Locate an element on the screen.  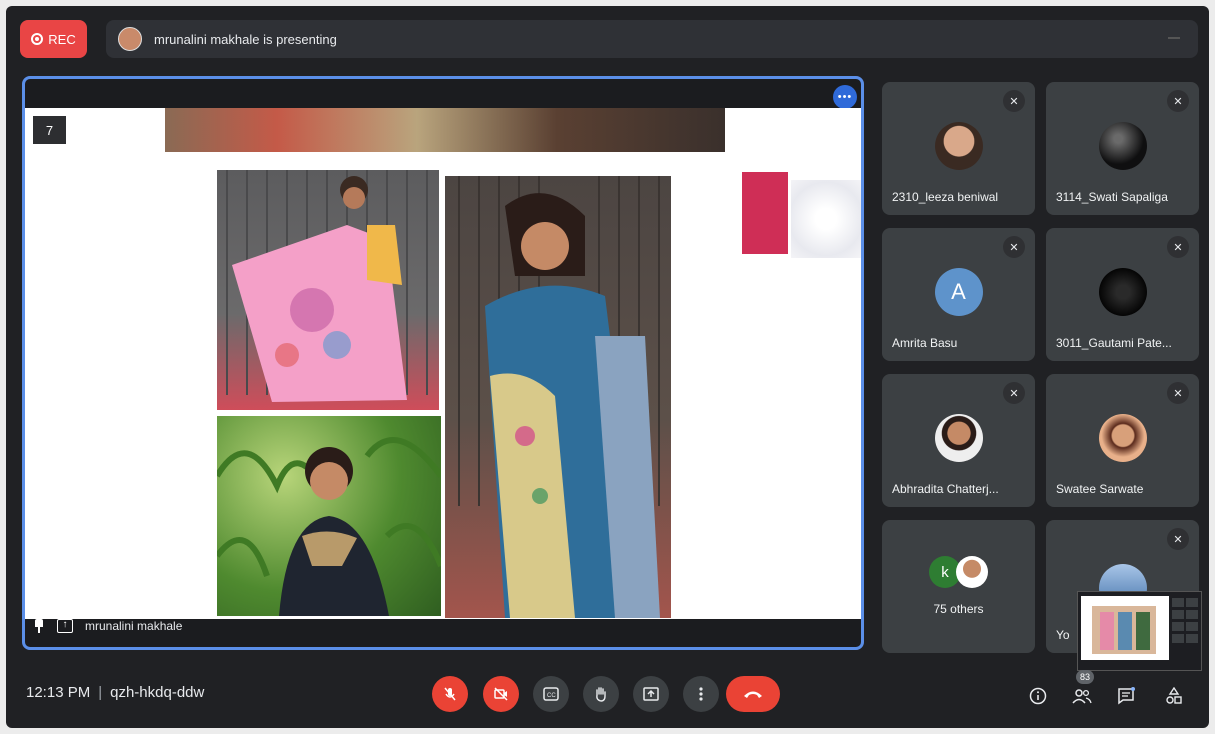
chat-icon is located at coordinates (1126, 696).